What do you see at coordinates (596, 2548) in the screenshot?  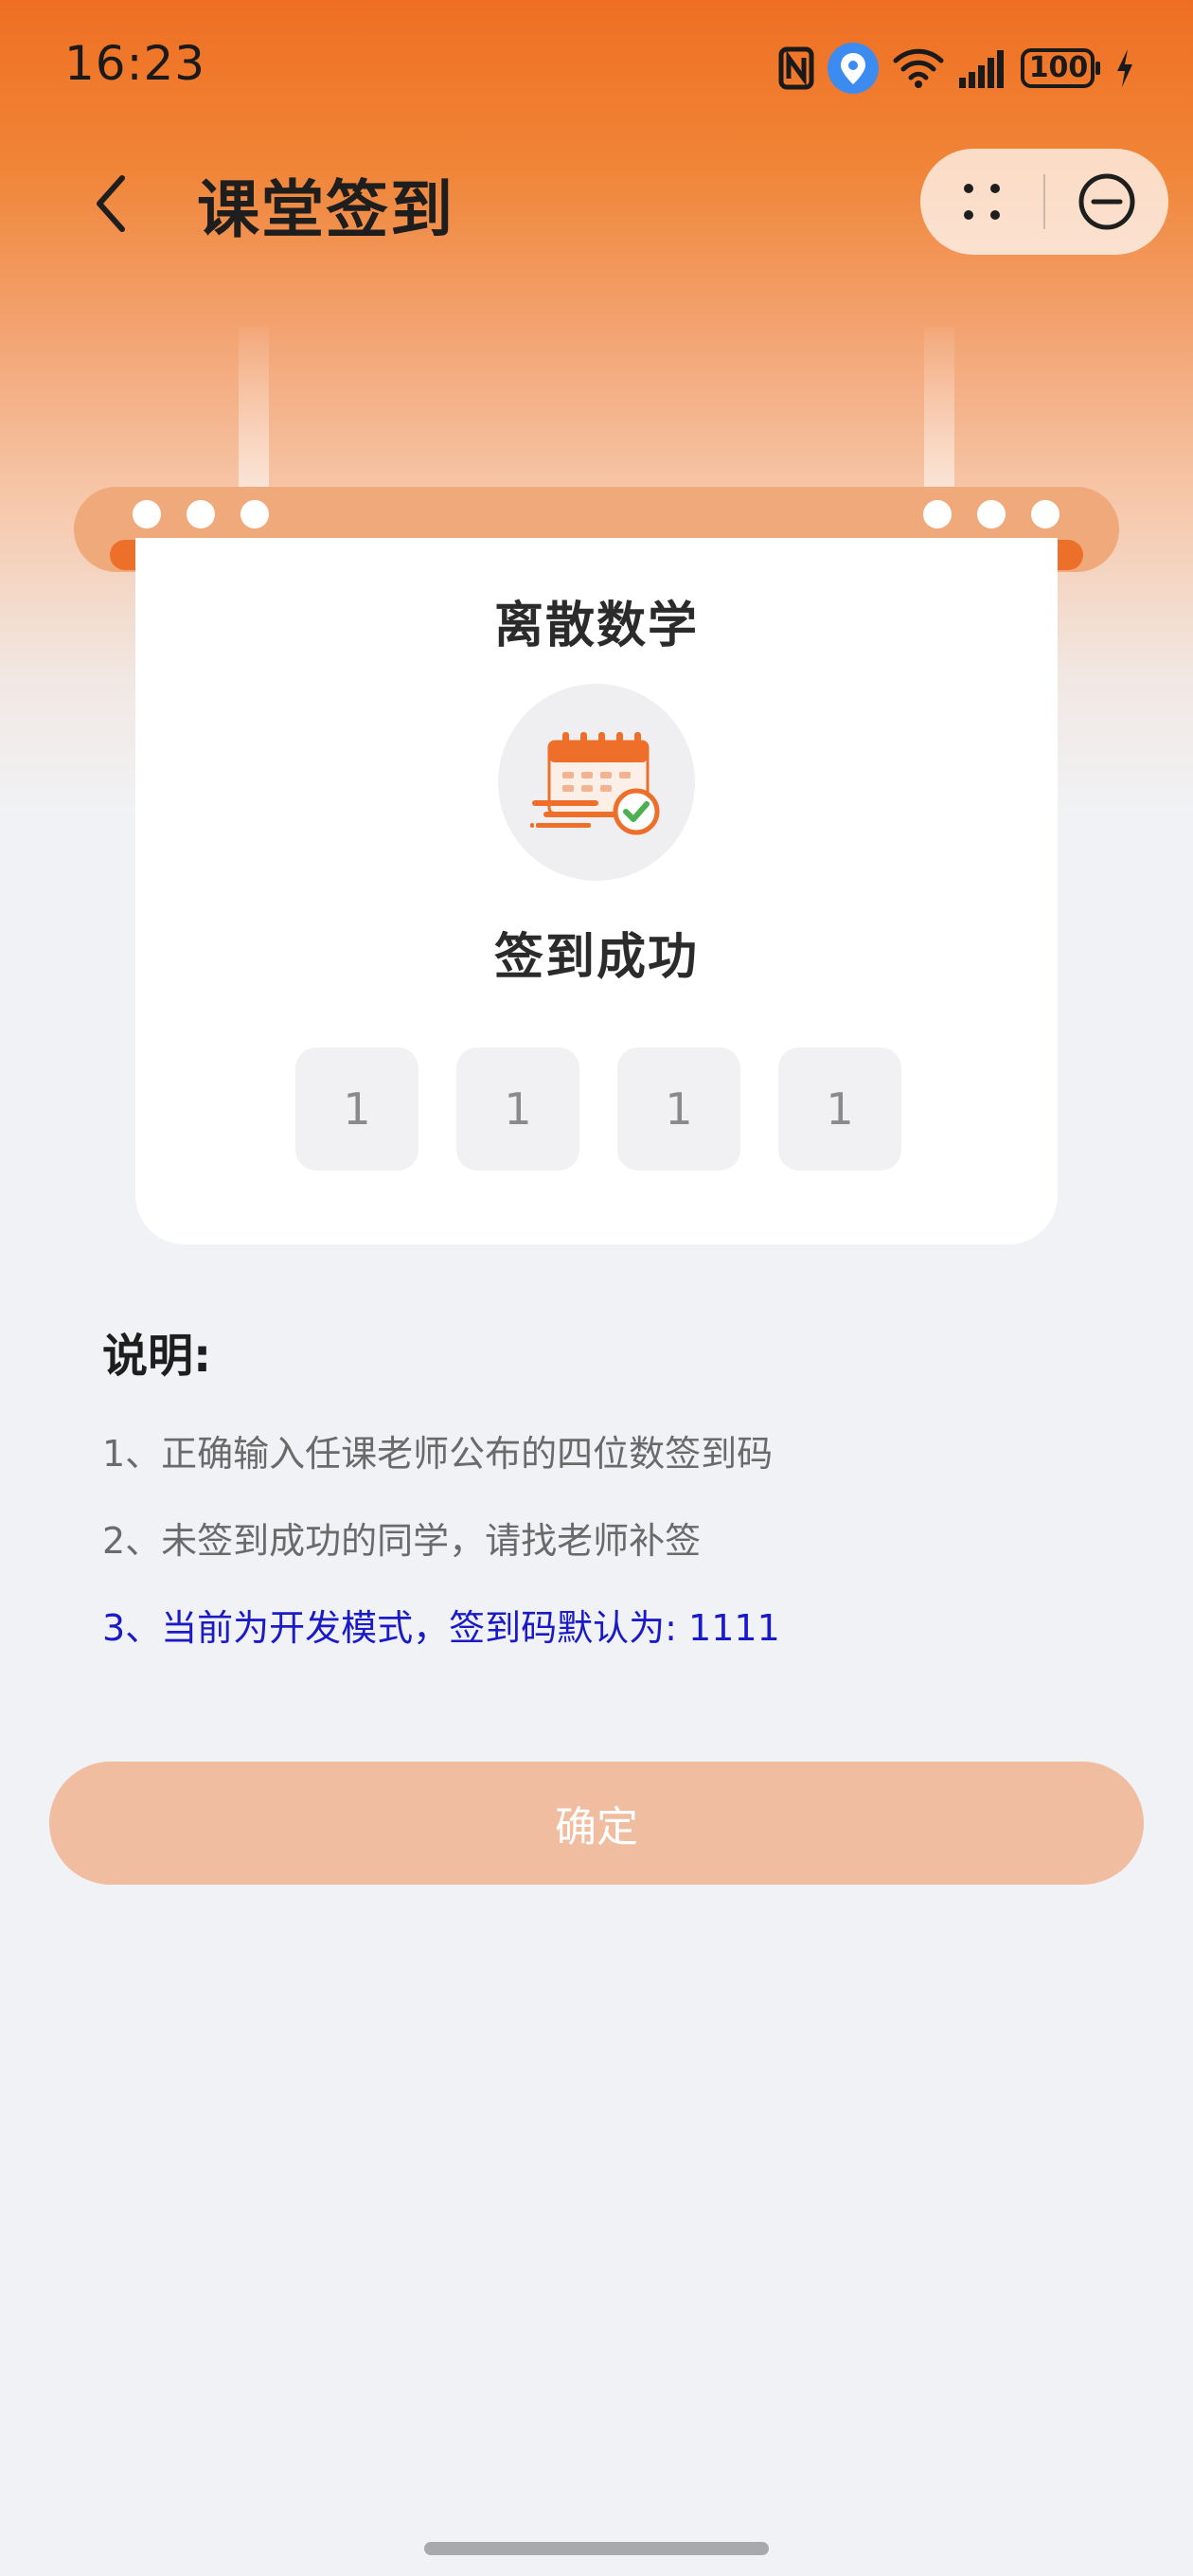 I see `home-indicator` at bounding box center [596, 2548].